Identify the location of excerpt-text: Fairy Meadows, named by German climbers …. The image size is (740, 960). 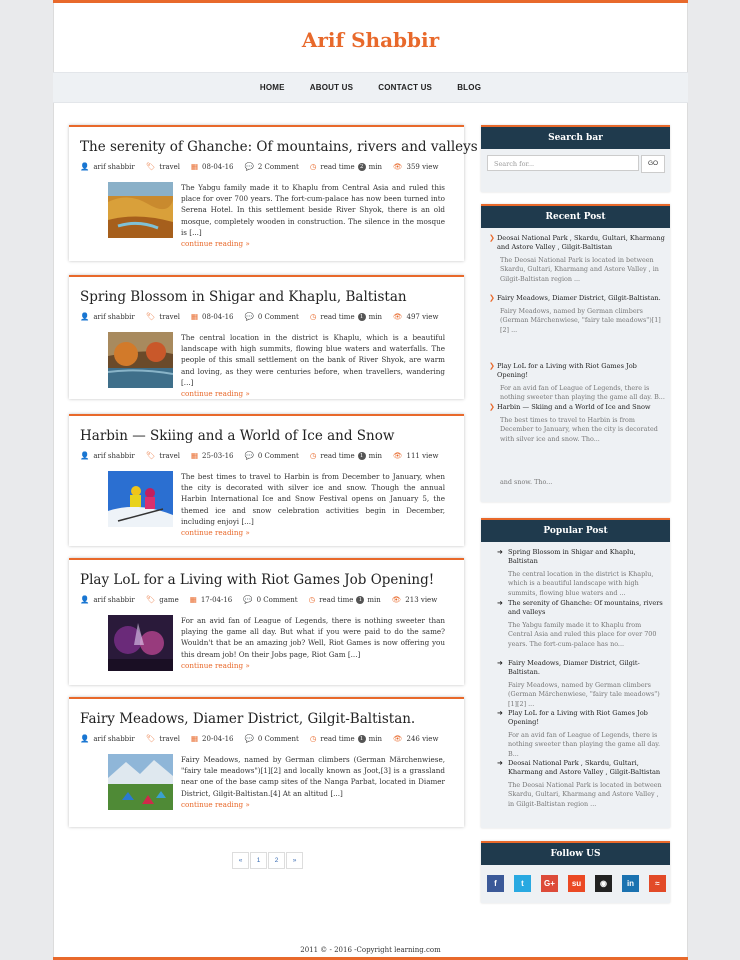
(313, 776).